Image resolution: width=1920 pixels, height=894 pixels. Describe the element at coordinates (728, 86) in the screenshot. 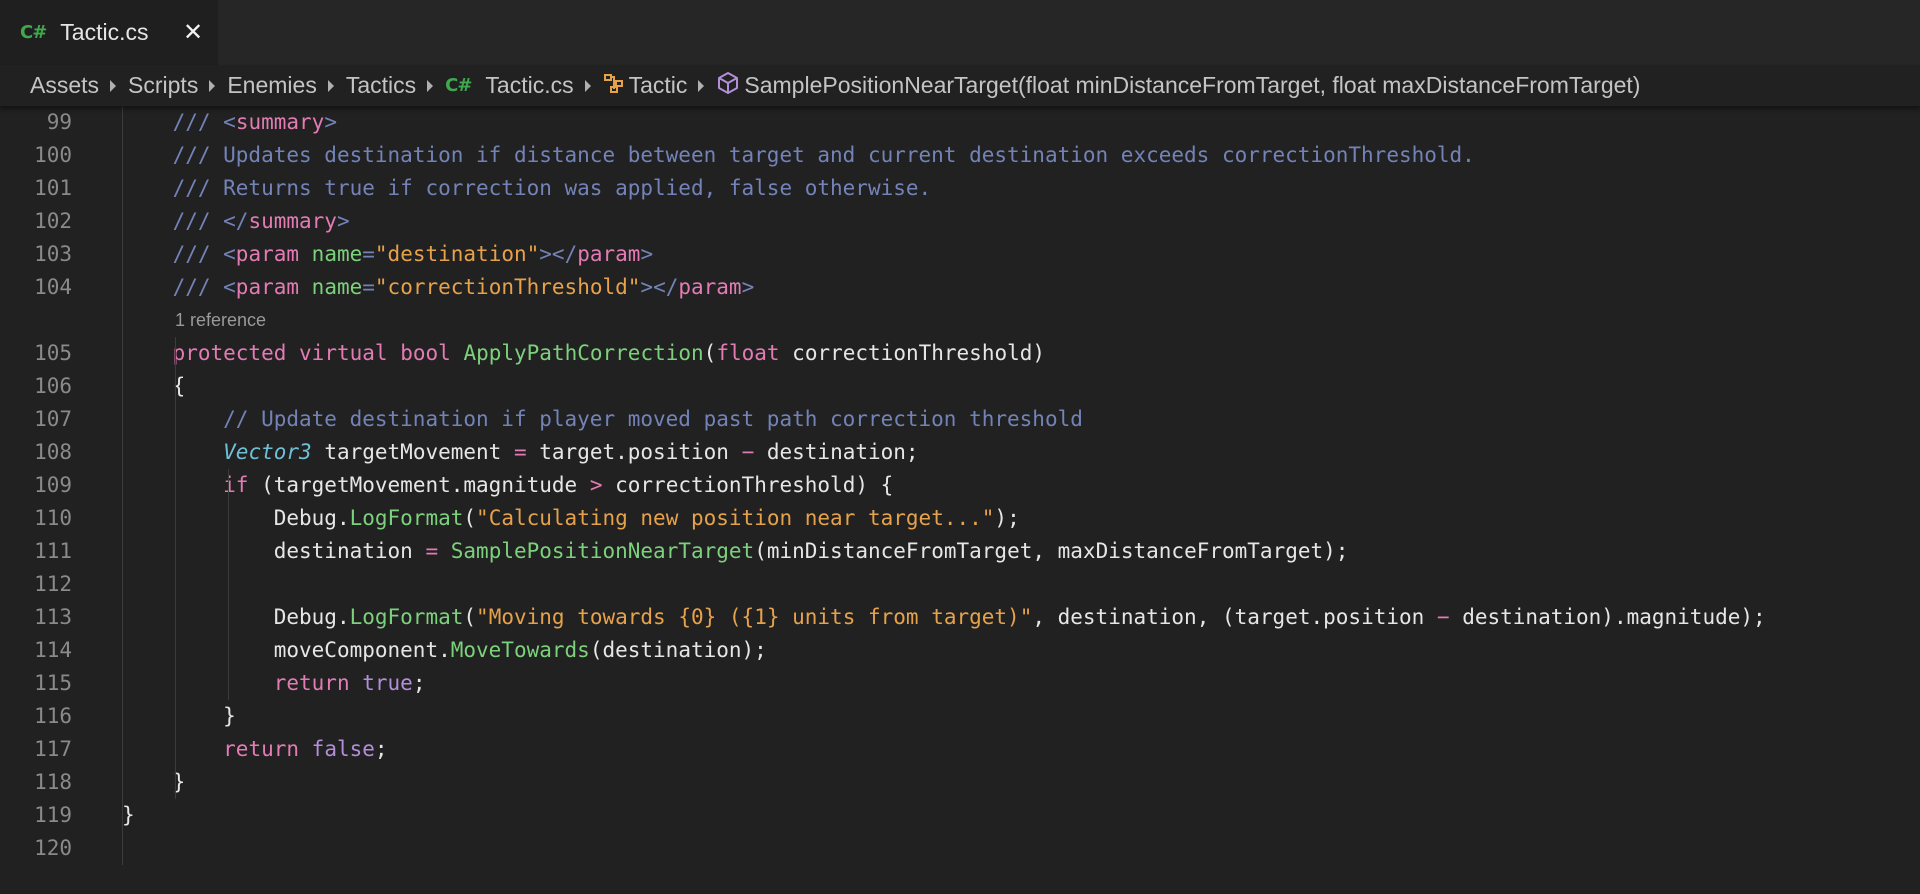

I see `method-cube-icon` at that location.